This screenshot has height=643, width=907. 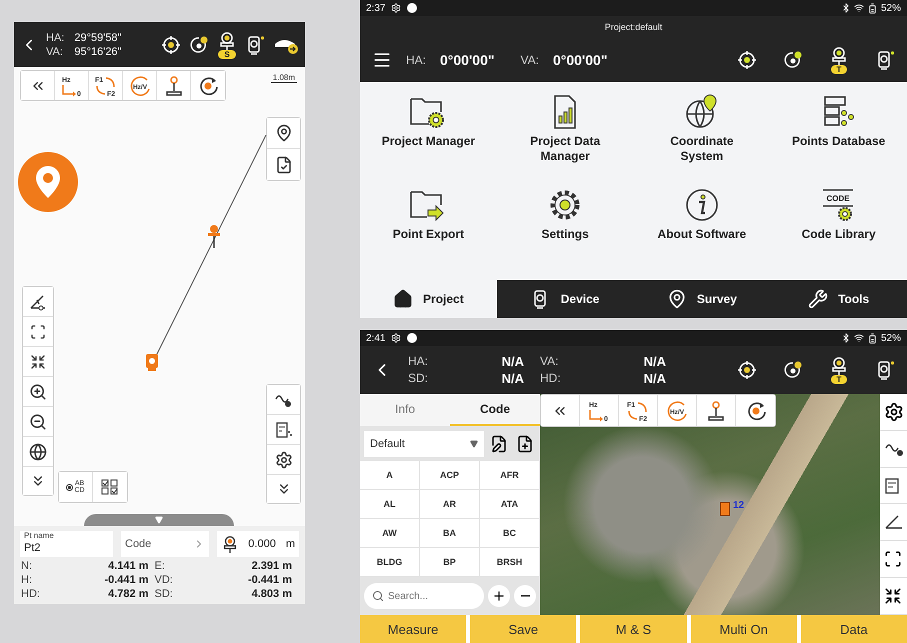 I want to click on zoom-plus-button, so click(x=499, y=596).